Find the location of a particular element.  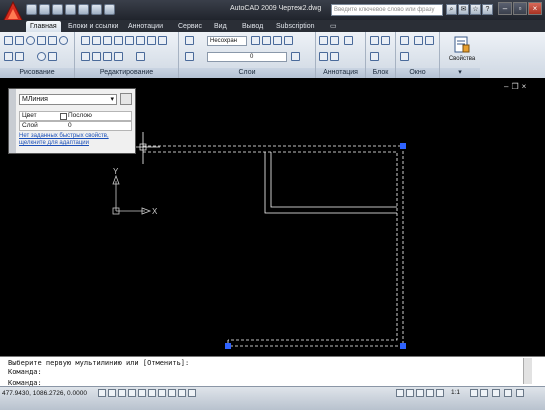

rectangle-icon is located at coordinates (52, 40).